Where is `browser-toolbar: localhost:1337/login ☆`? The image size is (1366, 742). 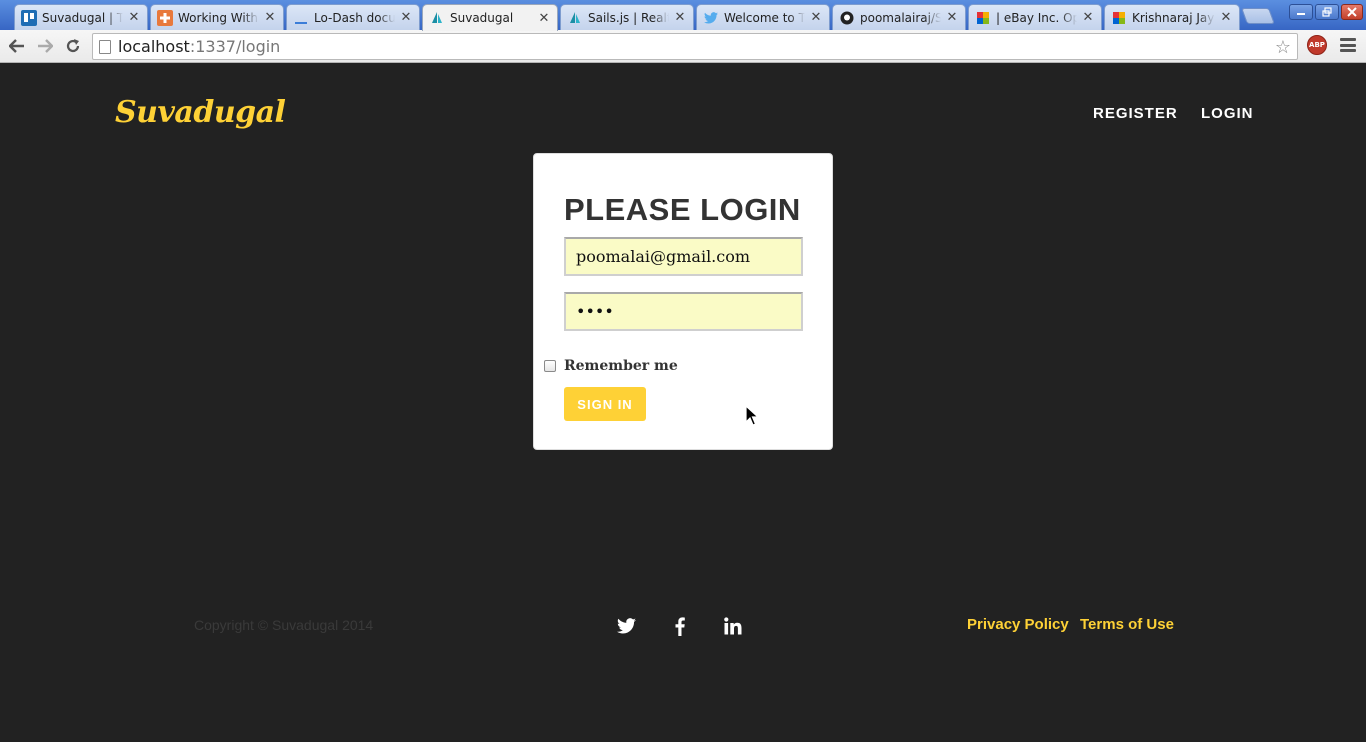 browser-toolbar: localhost:1337/login ☆ is located at coordinates (683, 46).